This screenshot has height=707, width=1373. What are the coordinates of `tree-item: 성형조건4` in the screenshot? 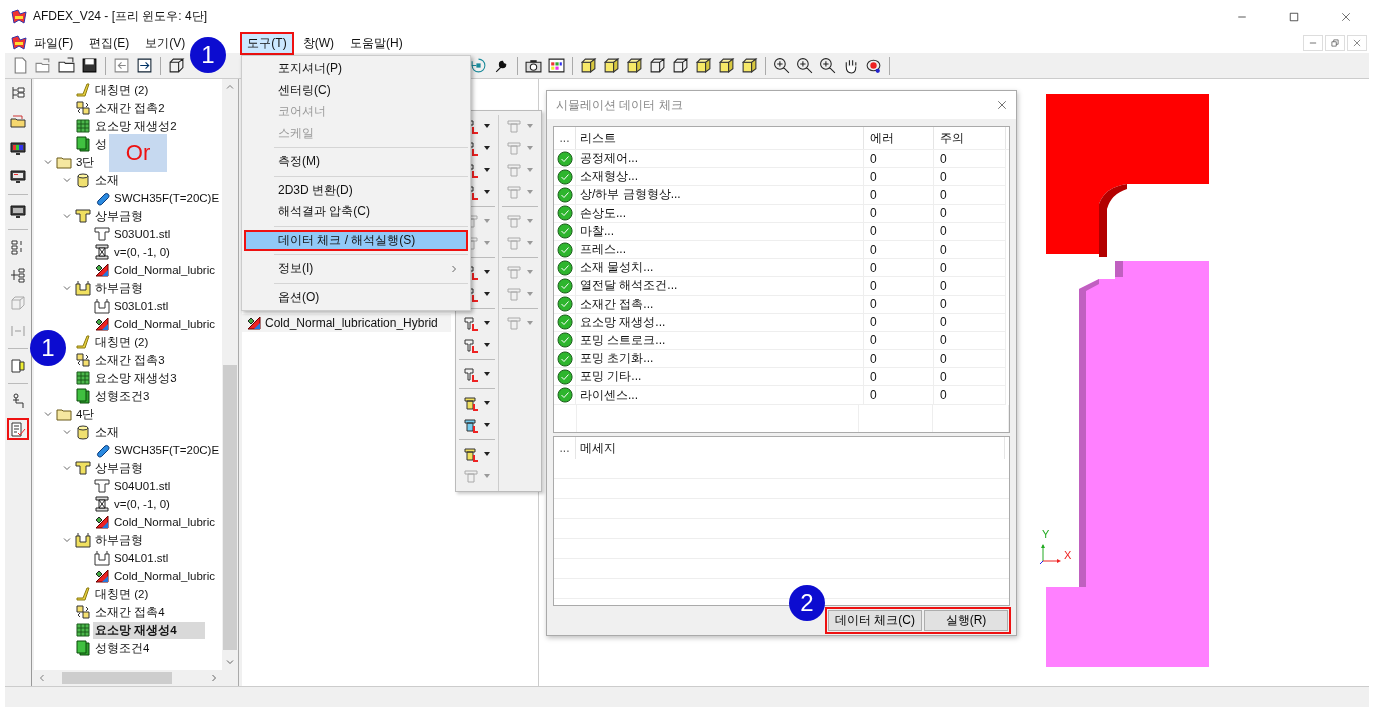 It's located at (122, 648).